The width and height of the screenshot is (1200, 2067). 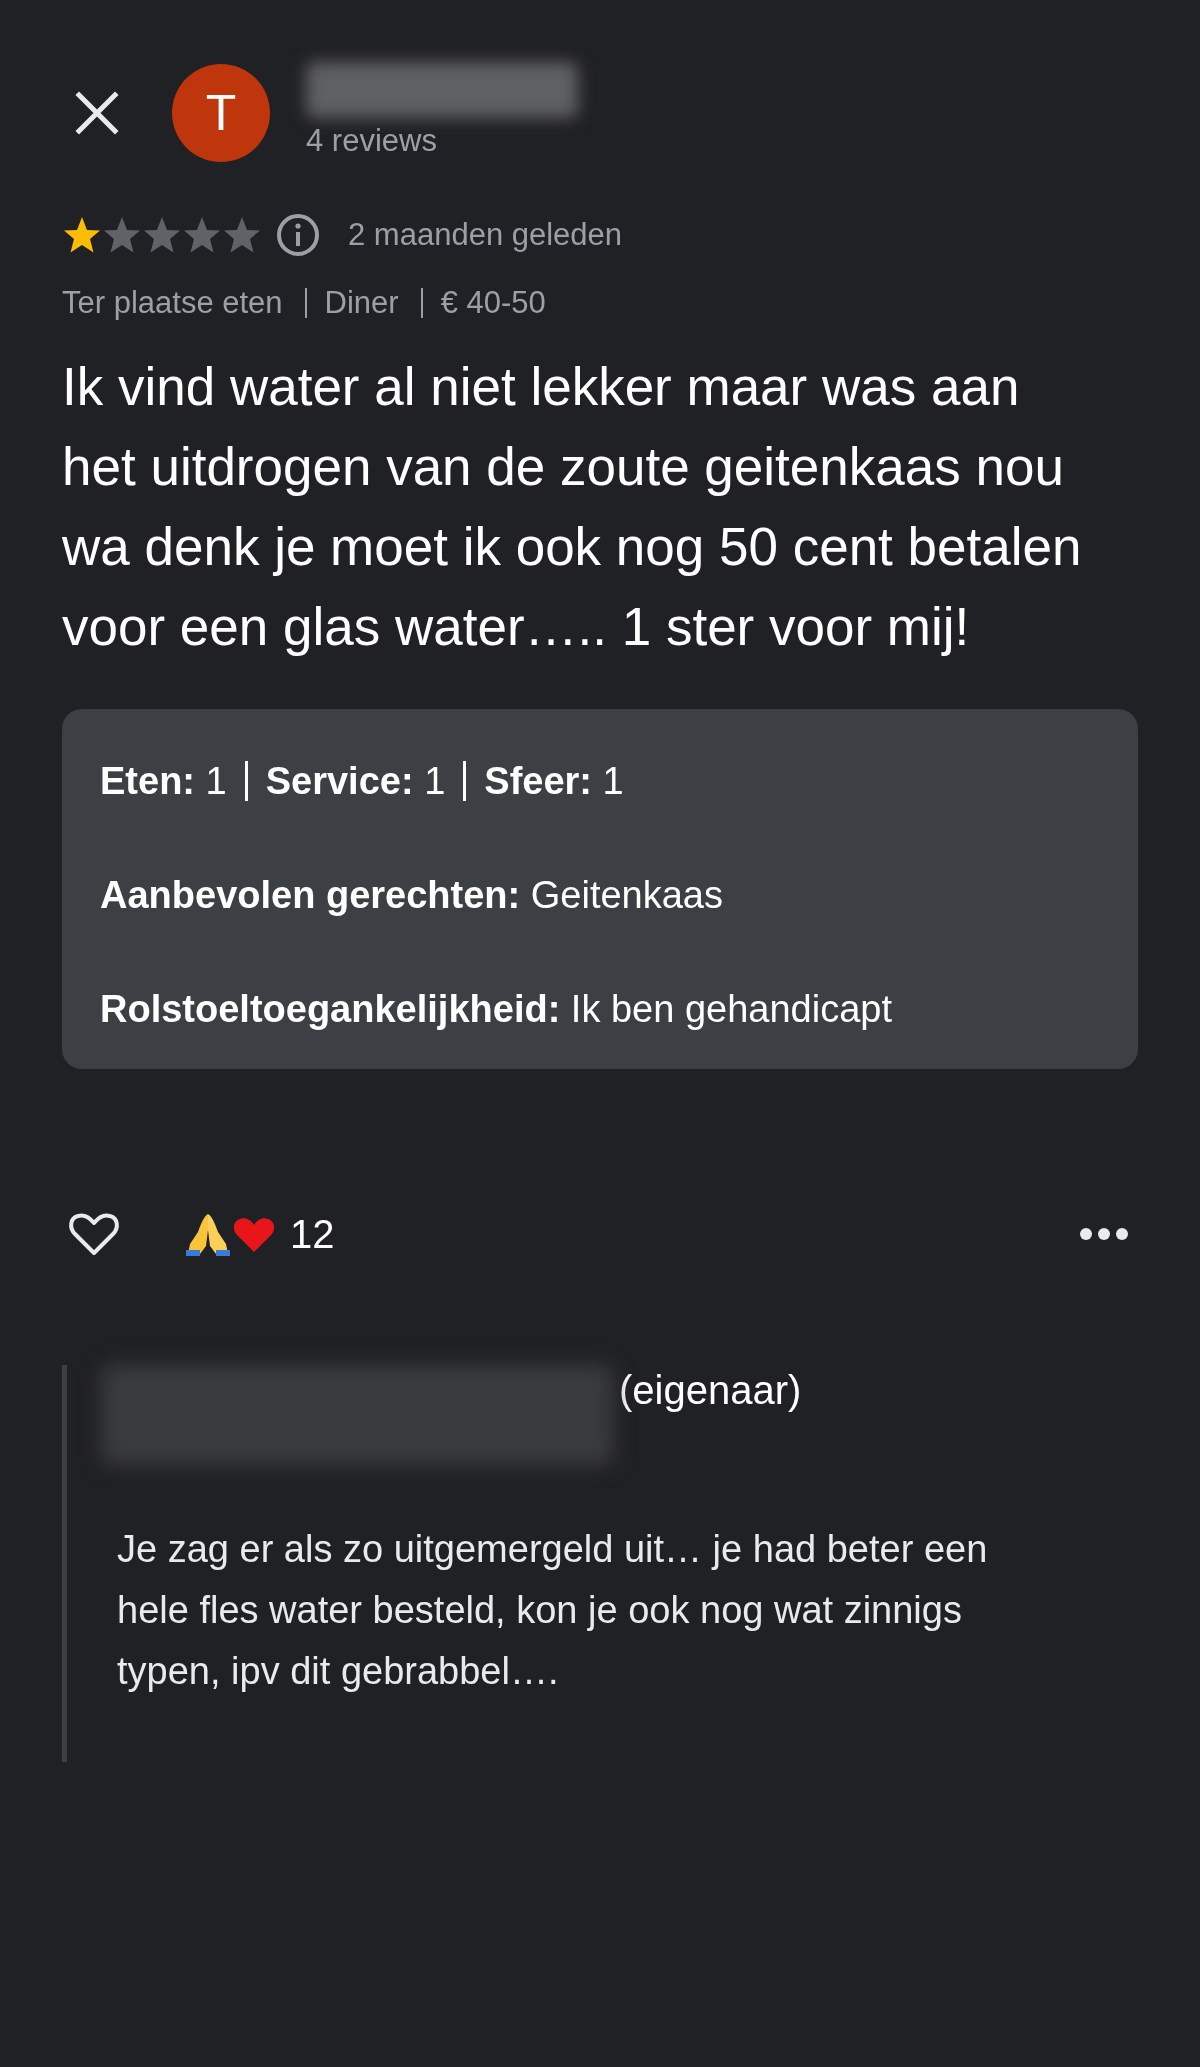 I want to click on detail-text: Rolstoeltoegankelijkheid: Ik ben gehandicapt, so click(x=496, y=1008).